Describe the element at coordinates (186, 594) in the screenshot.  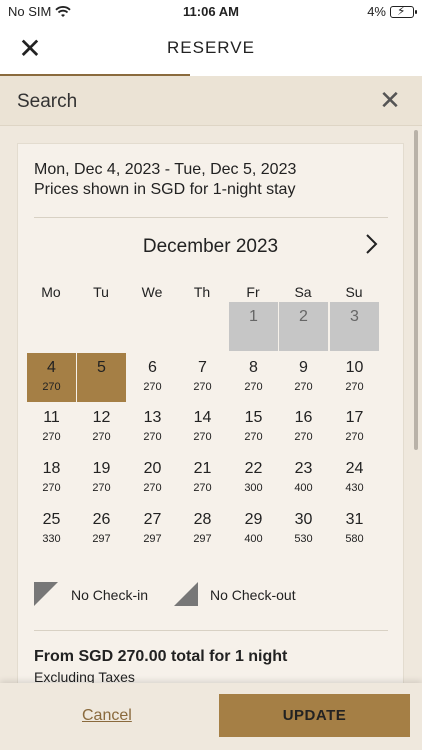
I see `no-checkout-icon` at that location.